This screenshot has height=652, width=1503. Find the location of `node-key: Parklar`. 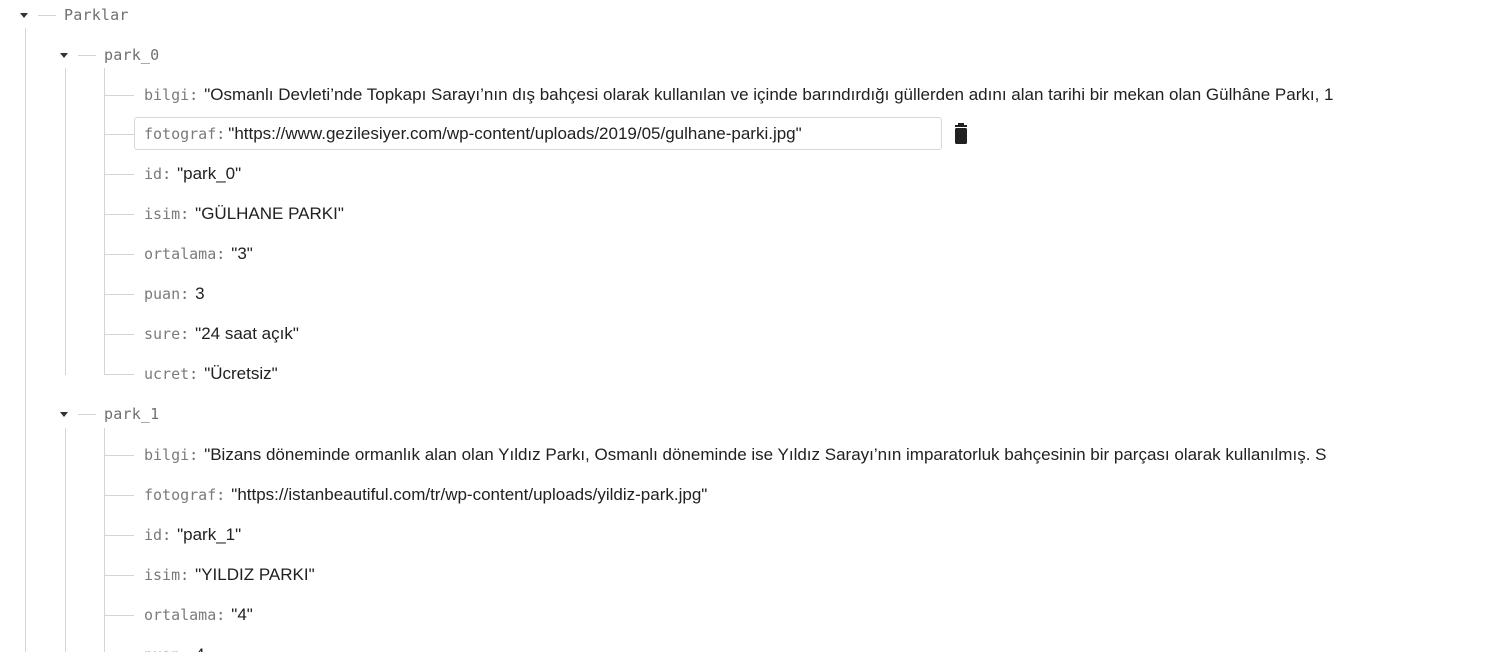

node-key: Parklar is located at coordinates (96, 15).